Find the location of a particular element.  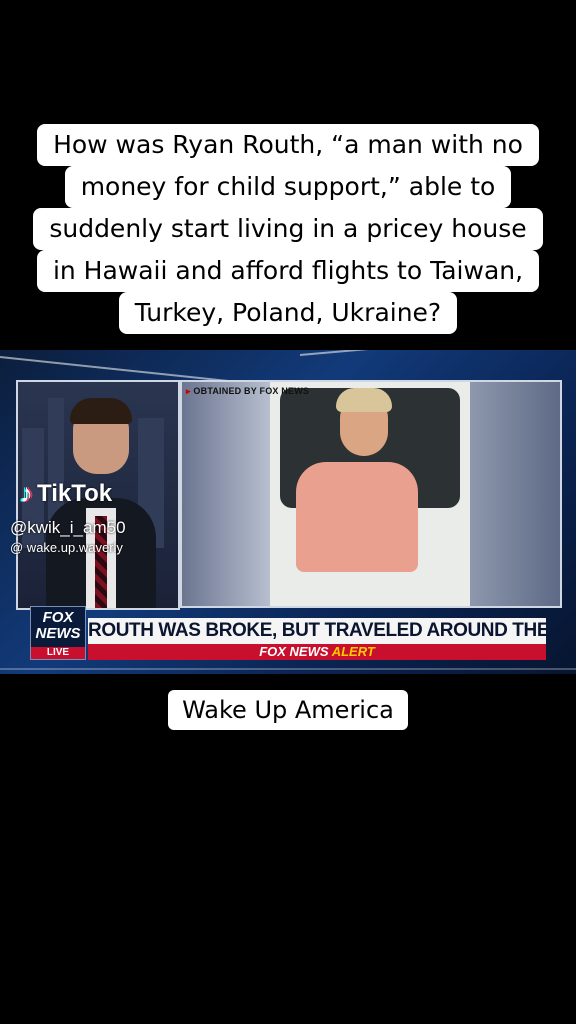

suspect-photo is located at coordinates (371, 494).